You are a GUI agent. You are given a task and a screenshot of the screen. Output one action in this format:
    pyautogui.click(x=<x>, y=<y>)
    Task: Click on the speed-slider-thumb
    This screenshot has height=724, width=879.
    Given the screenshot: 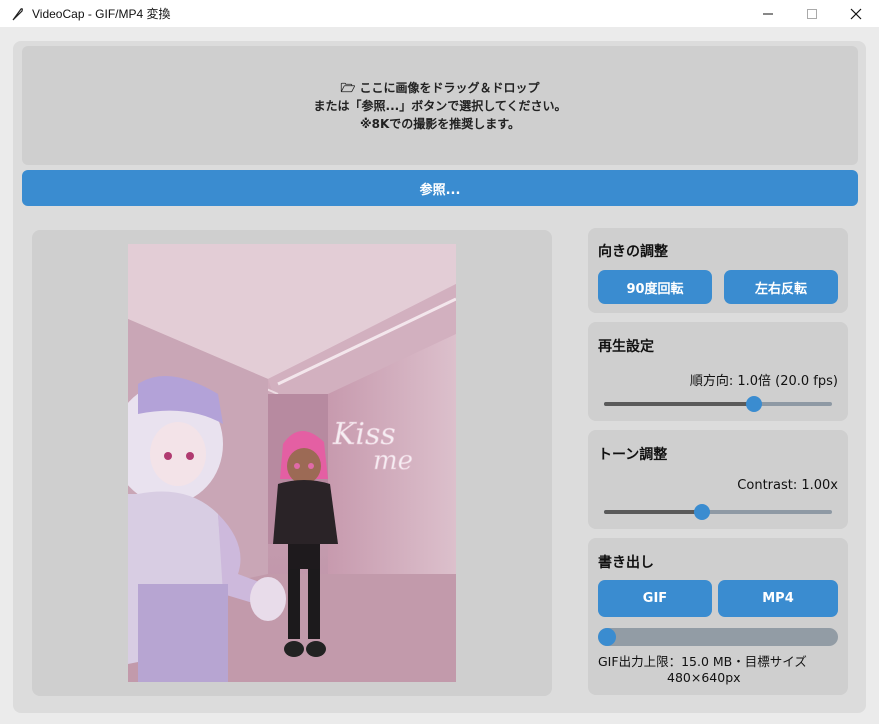 What is the action you would take?
    pyautogui.click(x=754, y=404)
    